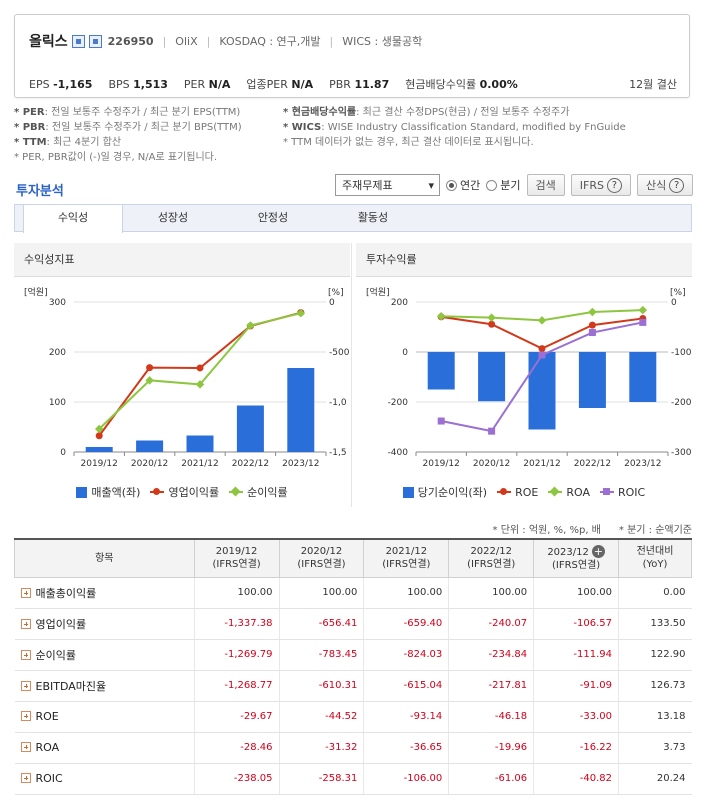  Describe the element at coordinates (463, 185) in the screenshot. I see `radio-annual: 연간` at that location.